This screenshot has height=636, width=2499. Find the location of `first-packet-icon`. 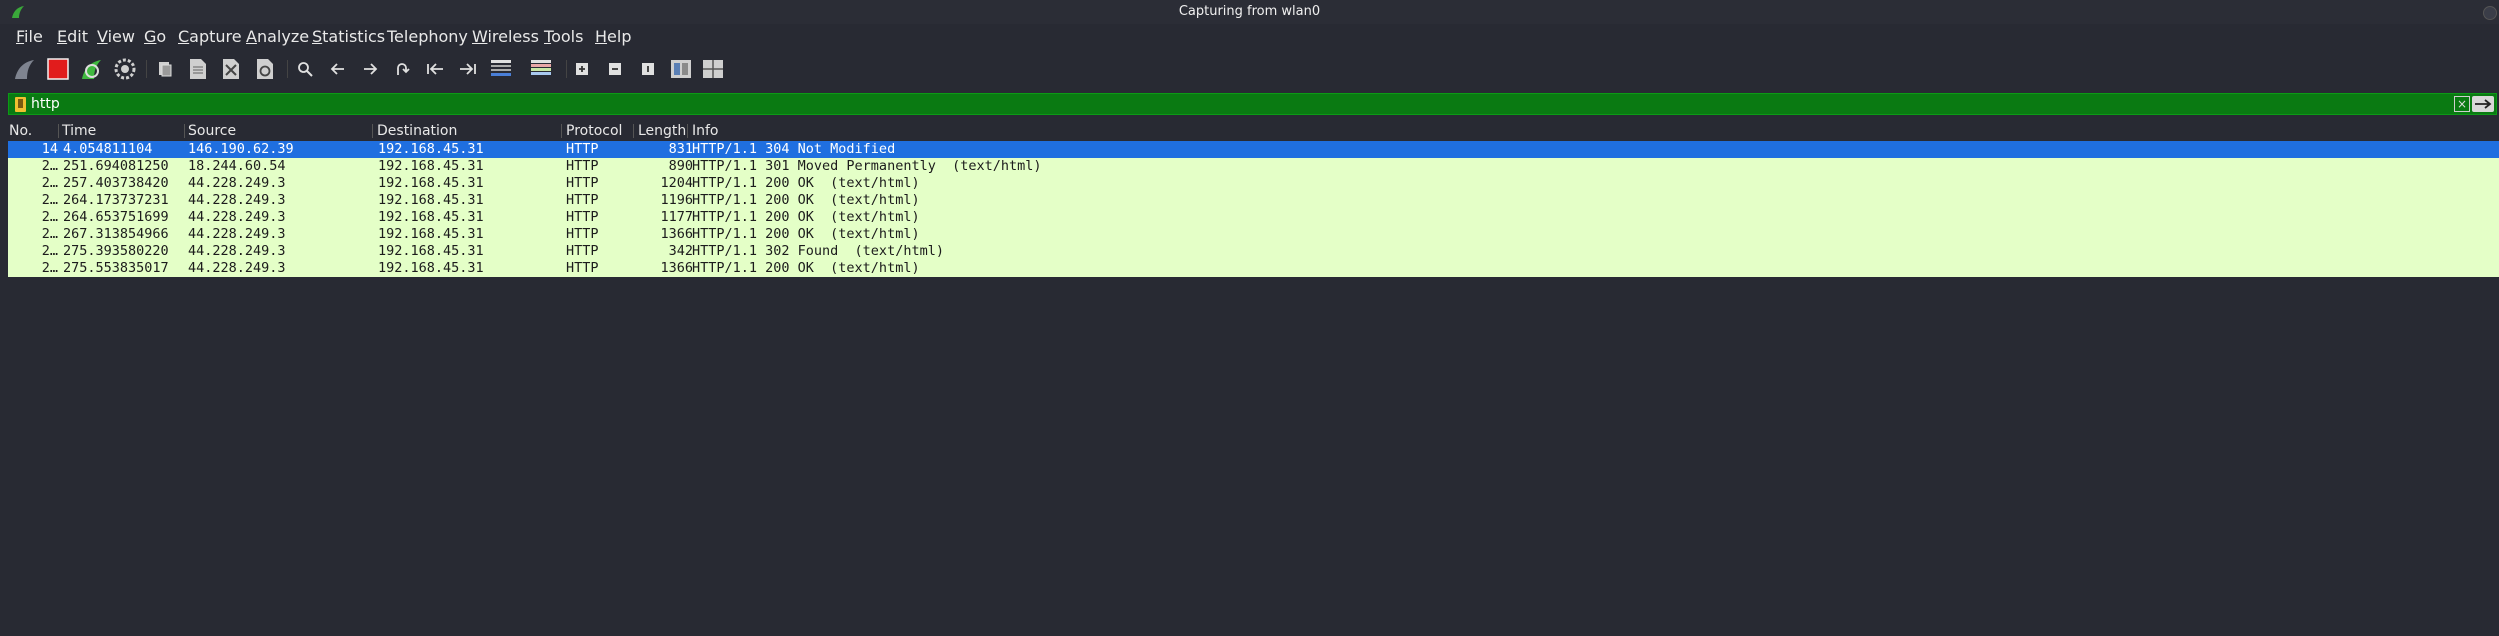

first-packet-icon is located at coordinates (435, 69).